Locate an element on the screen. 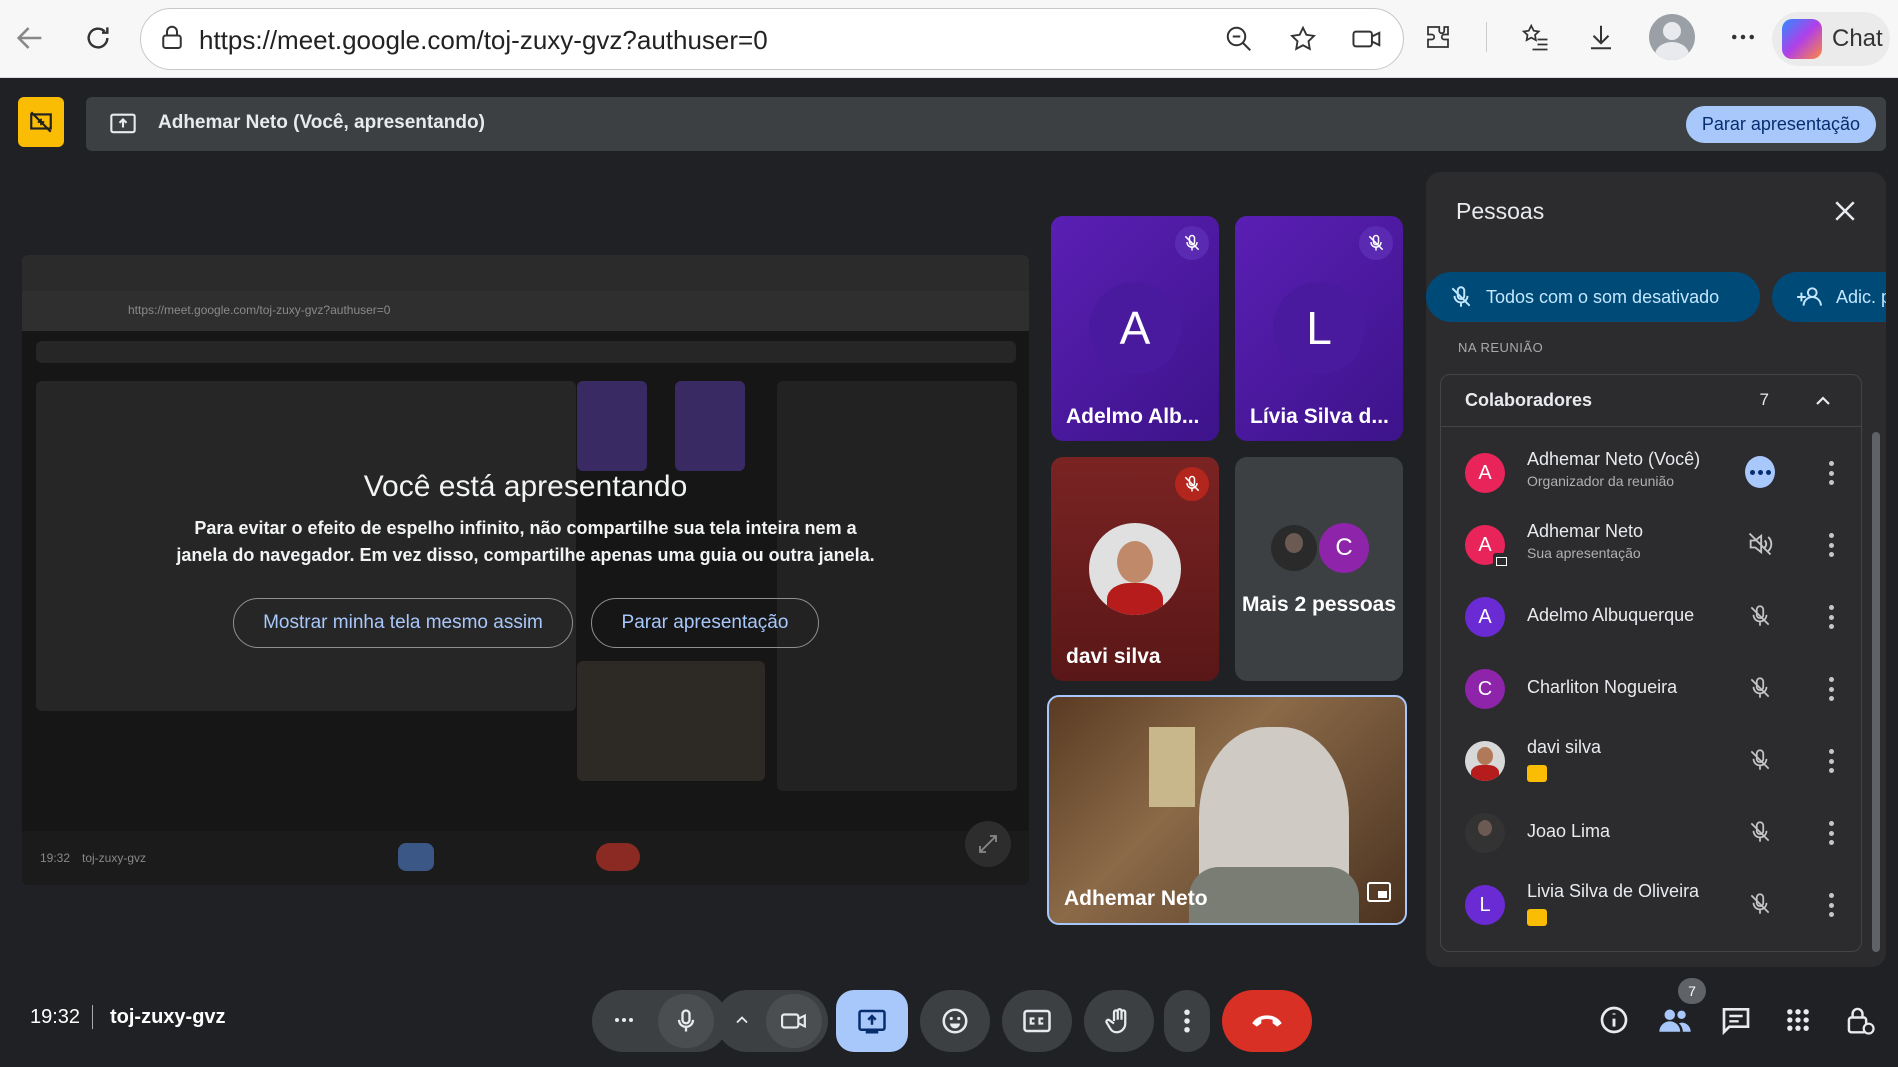  show-screen-anyway-button: Mostrar minha tela mesmo assim is located at coordinates (403, 623).